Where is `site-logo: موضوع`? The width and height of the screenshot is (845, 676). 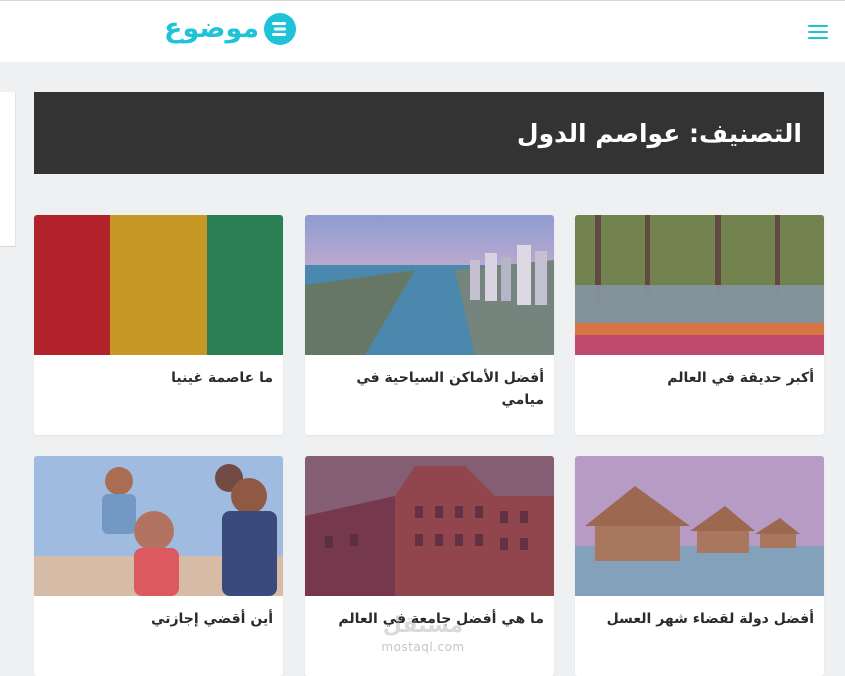
site-logo: موضوع is located at coordinates (230, 29).